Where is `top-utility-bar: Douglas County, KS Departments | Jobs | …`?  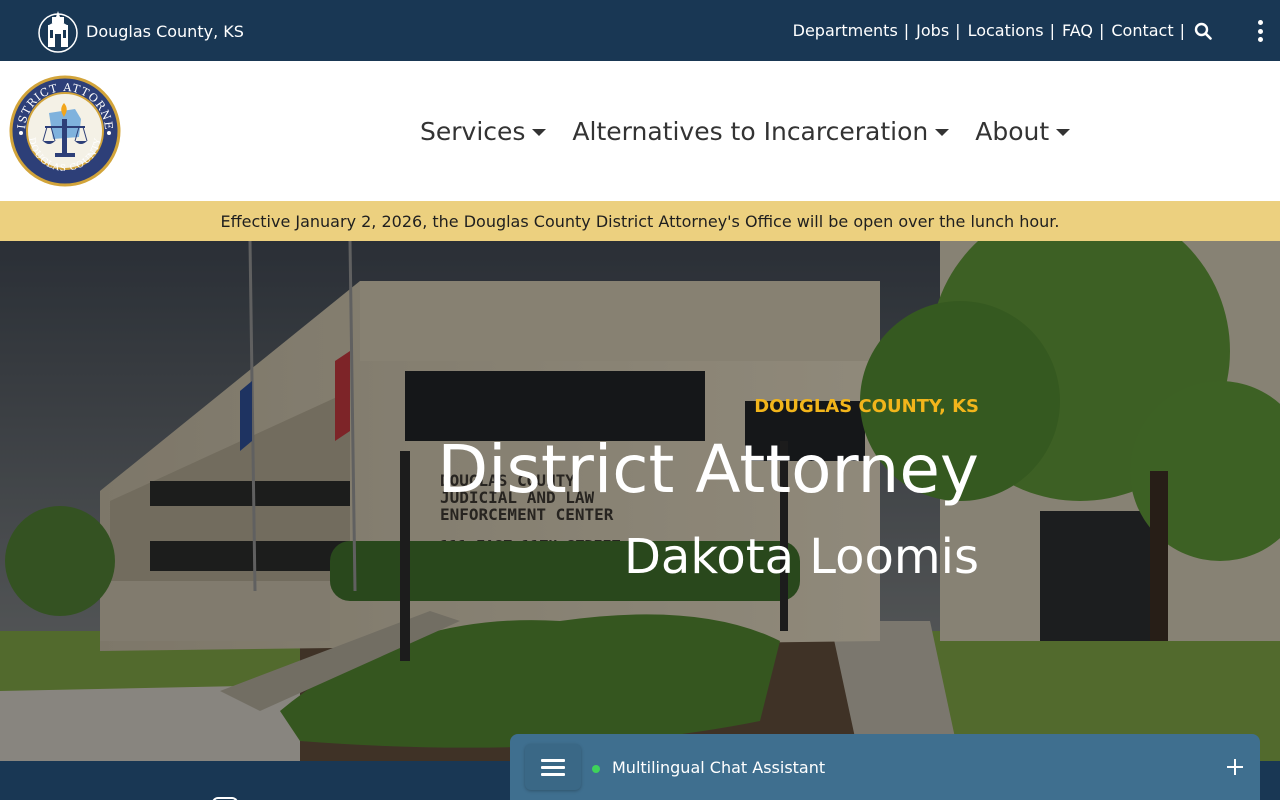
top-utility-bar: Douglas County, KS Departments | Jobs | … is located at coordinates (640, 30).